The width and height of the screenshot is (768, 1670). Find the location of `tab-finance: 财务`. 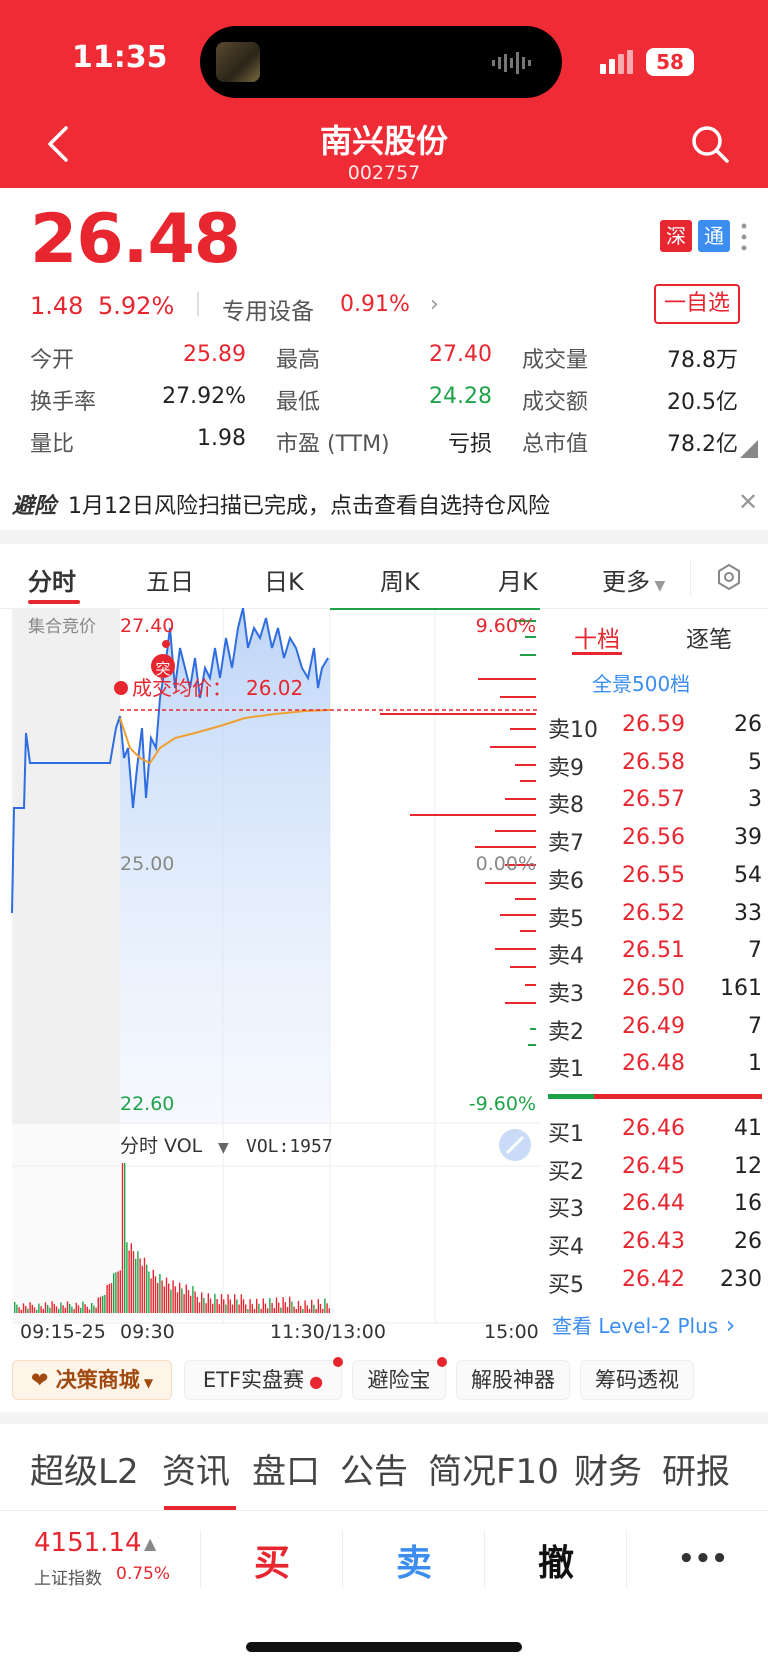

tab-finance: 财务 is located at coordinates (608, 1468).